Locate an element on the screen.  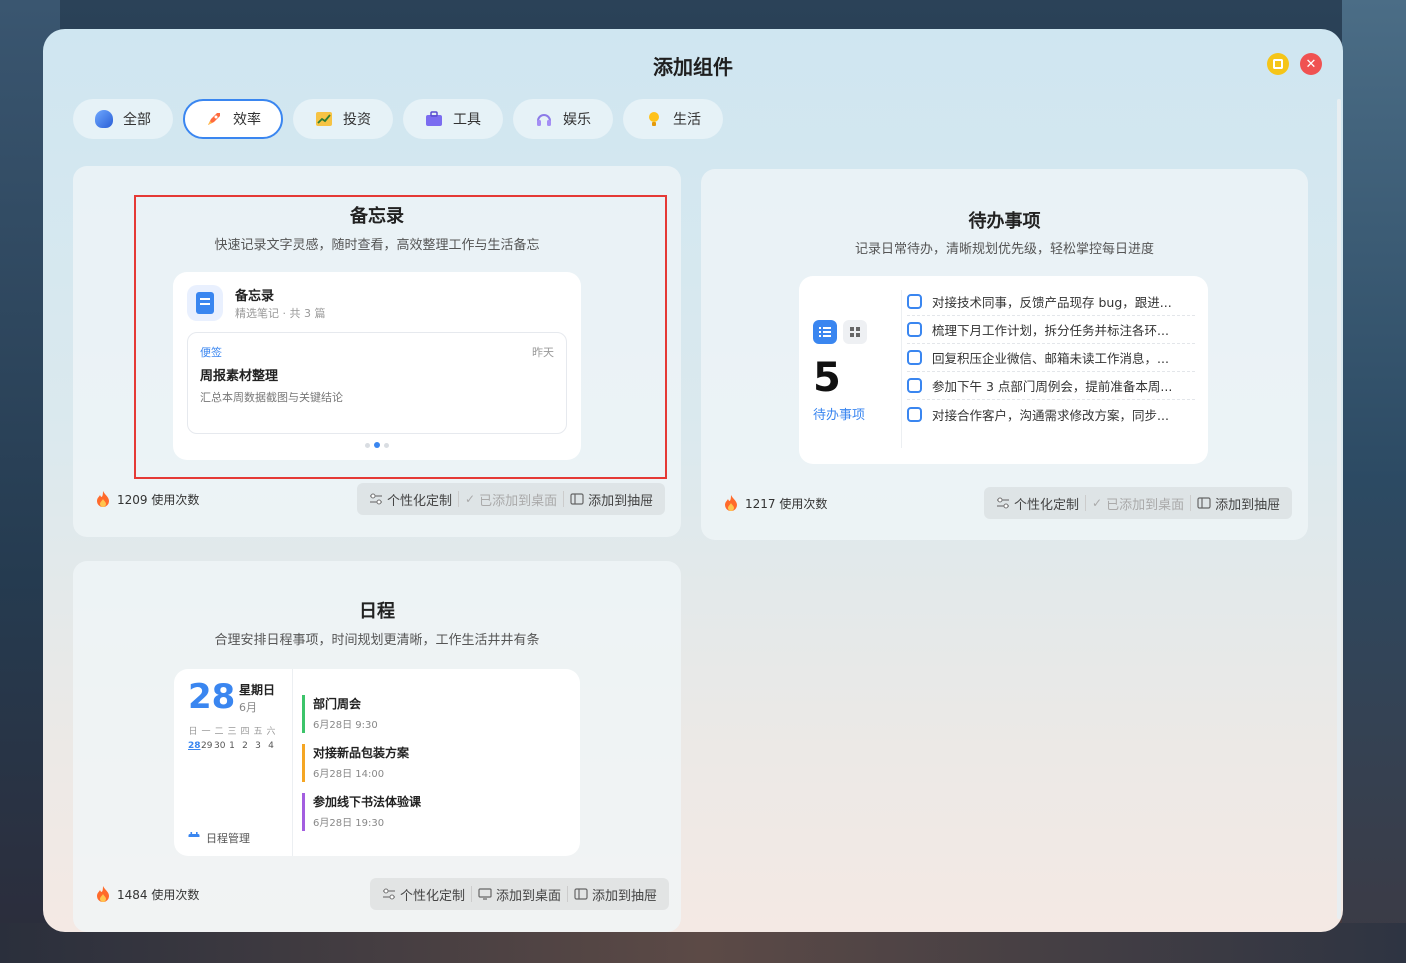
weekday-label: 六 is located at coordinates (271, 732).